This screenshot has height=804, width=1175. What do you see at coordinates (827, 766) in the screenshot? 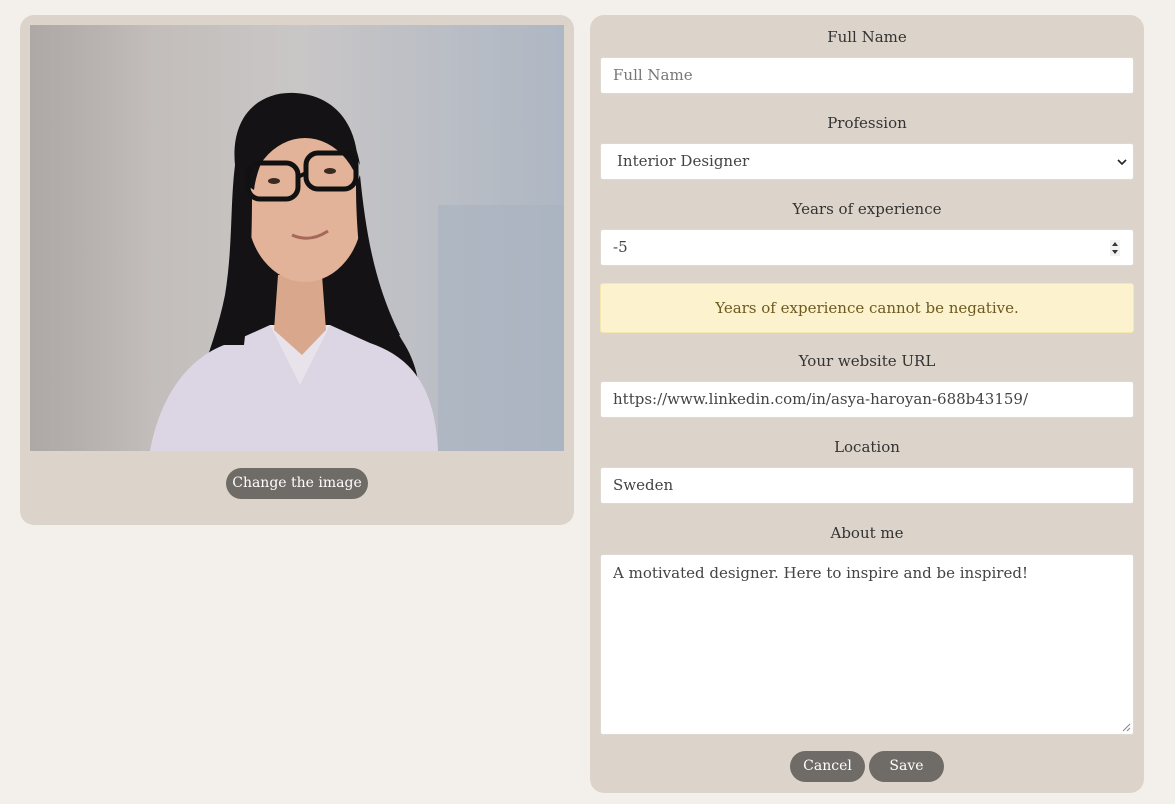
I see `cancel-button: Cancel` at bounding box center [827, 766].